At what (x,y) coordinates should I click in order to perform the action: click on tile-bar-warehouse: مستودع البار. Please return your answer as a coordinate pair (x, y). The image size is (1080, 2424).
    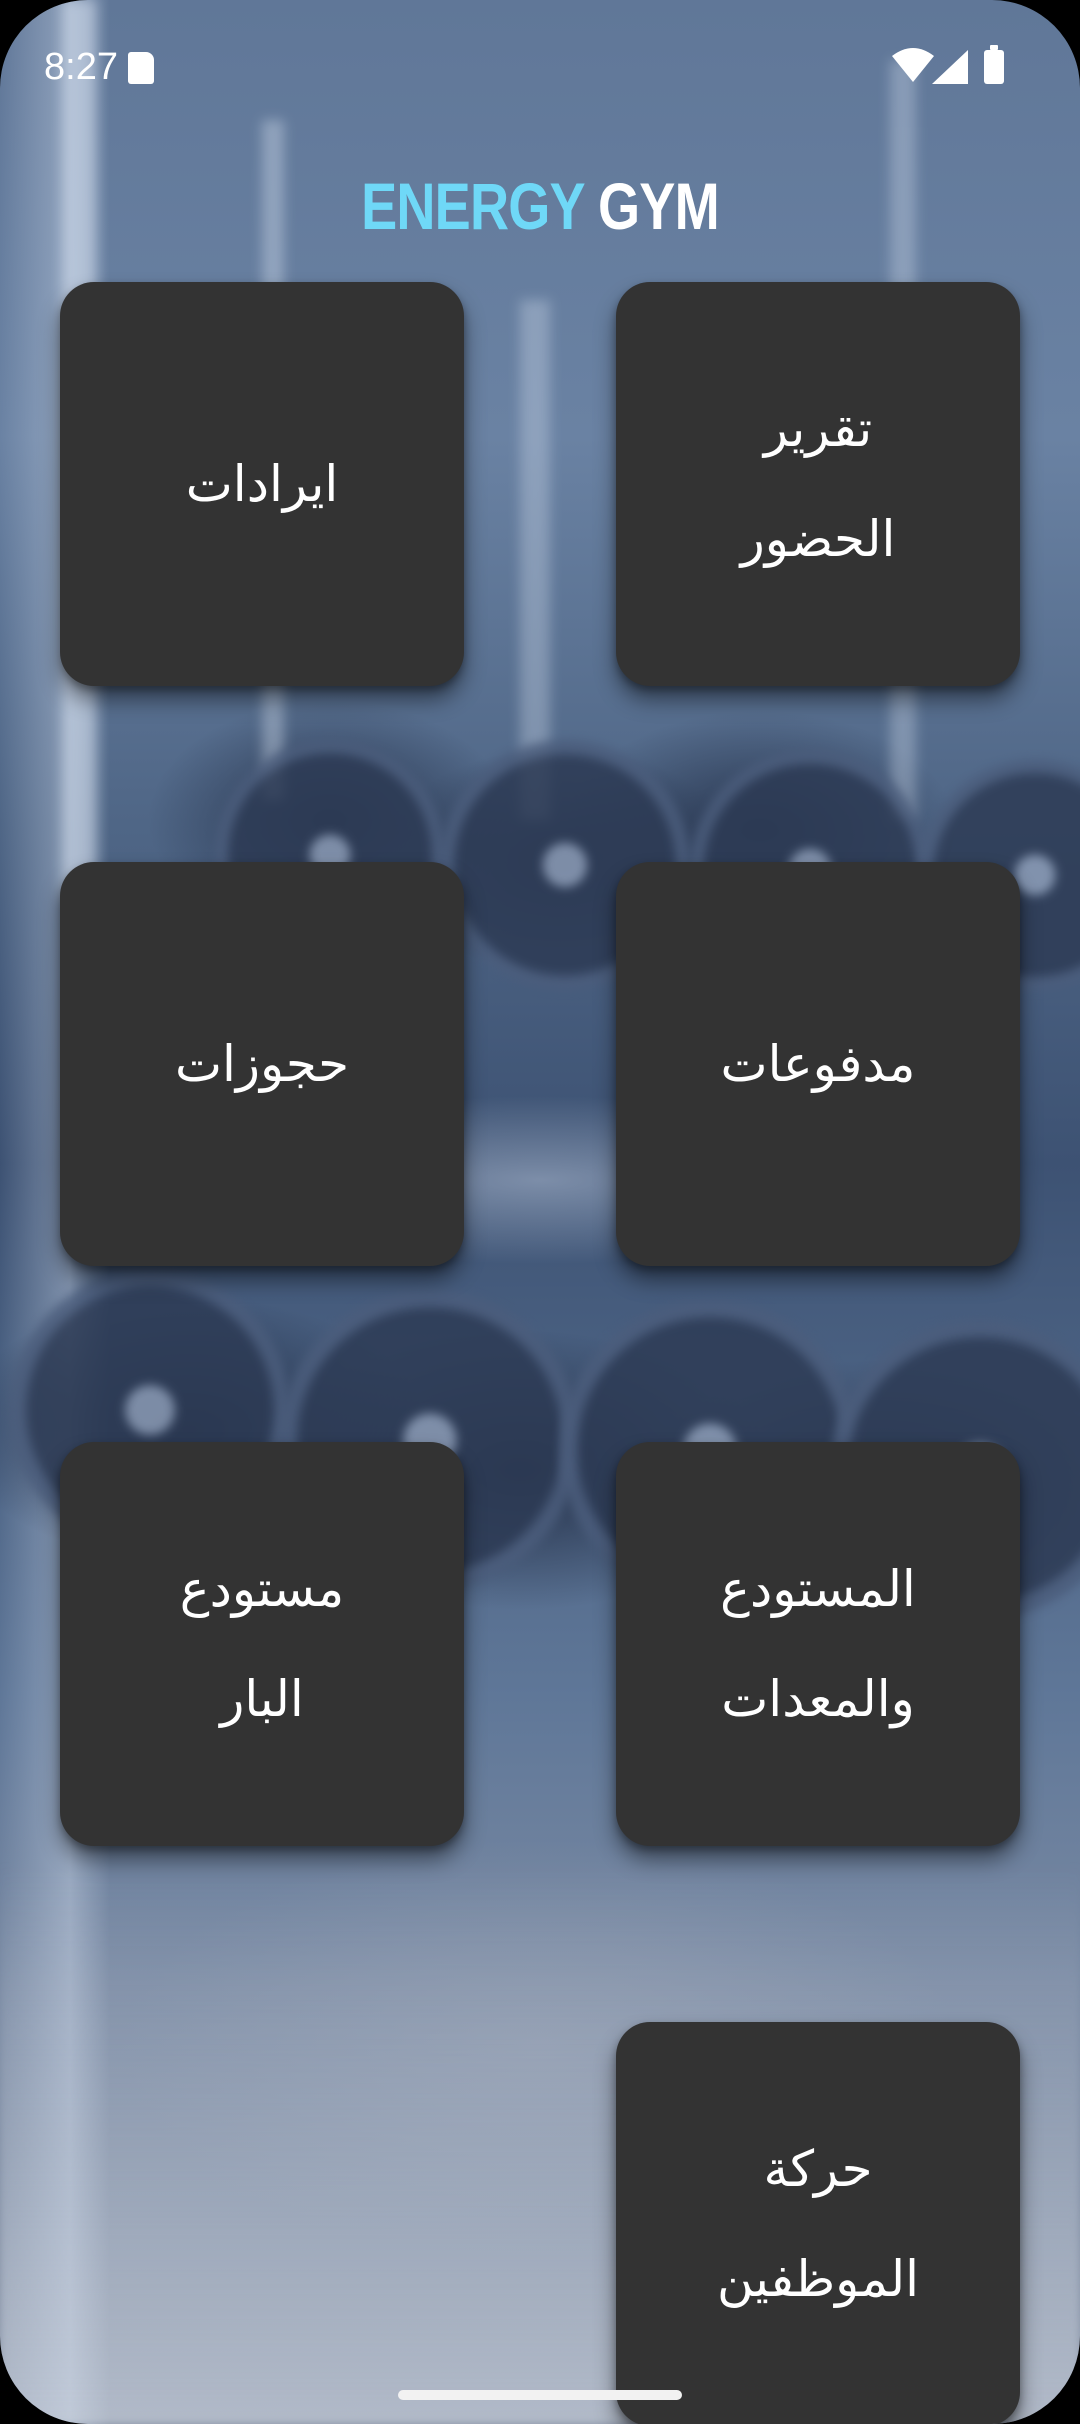
    Looking at the image, I should click on (262, 1644).